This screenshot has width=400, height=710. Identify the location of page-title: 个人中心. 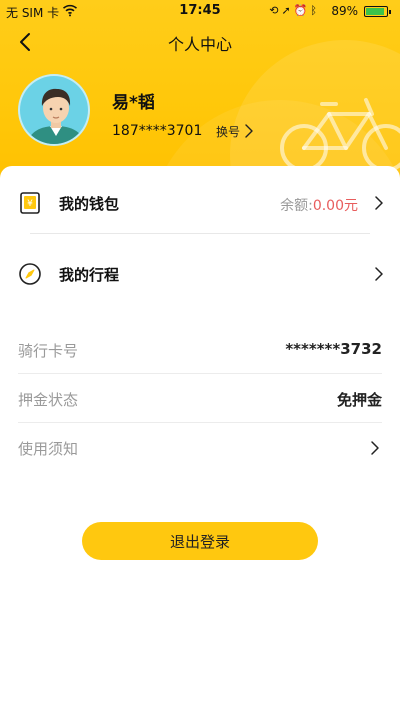
(199, 44).